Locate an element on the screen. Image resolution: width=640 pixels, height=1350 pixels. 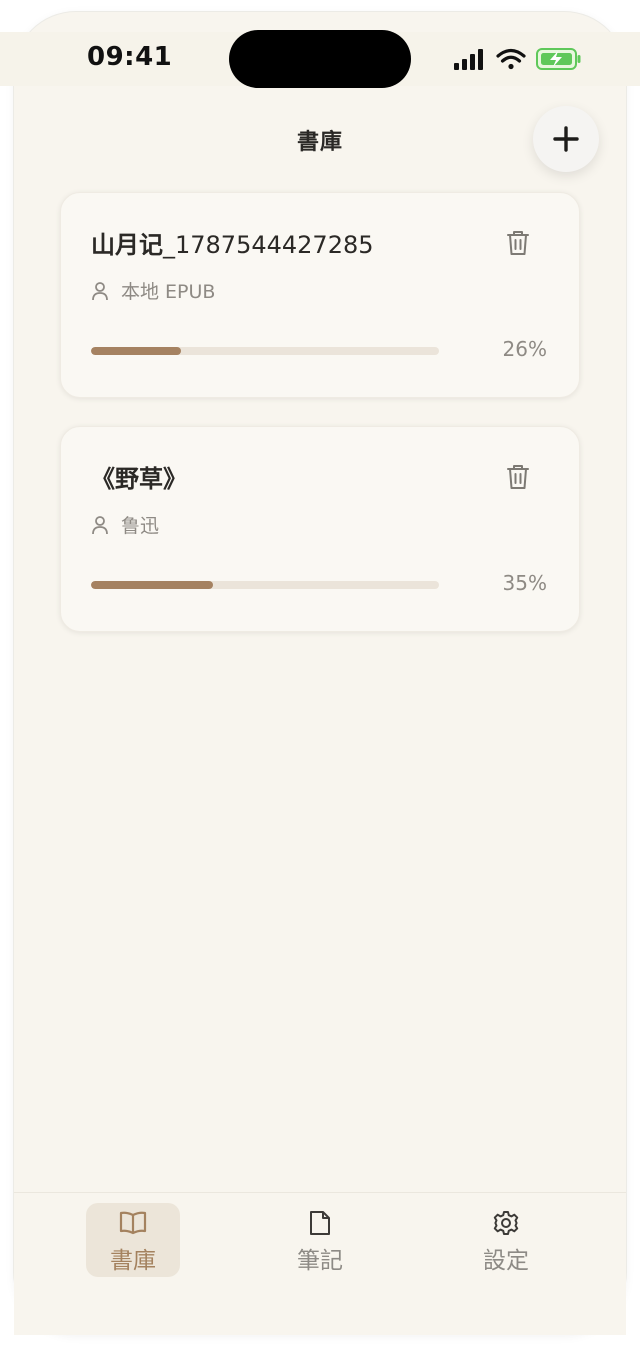
tab-label: 書庫 is located at coordinates (133, 1261).